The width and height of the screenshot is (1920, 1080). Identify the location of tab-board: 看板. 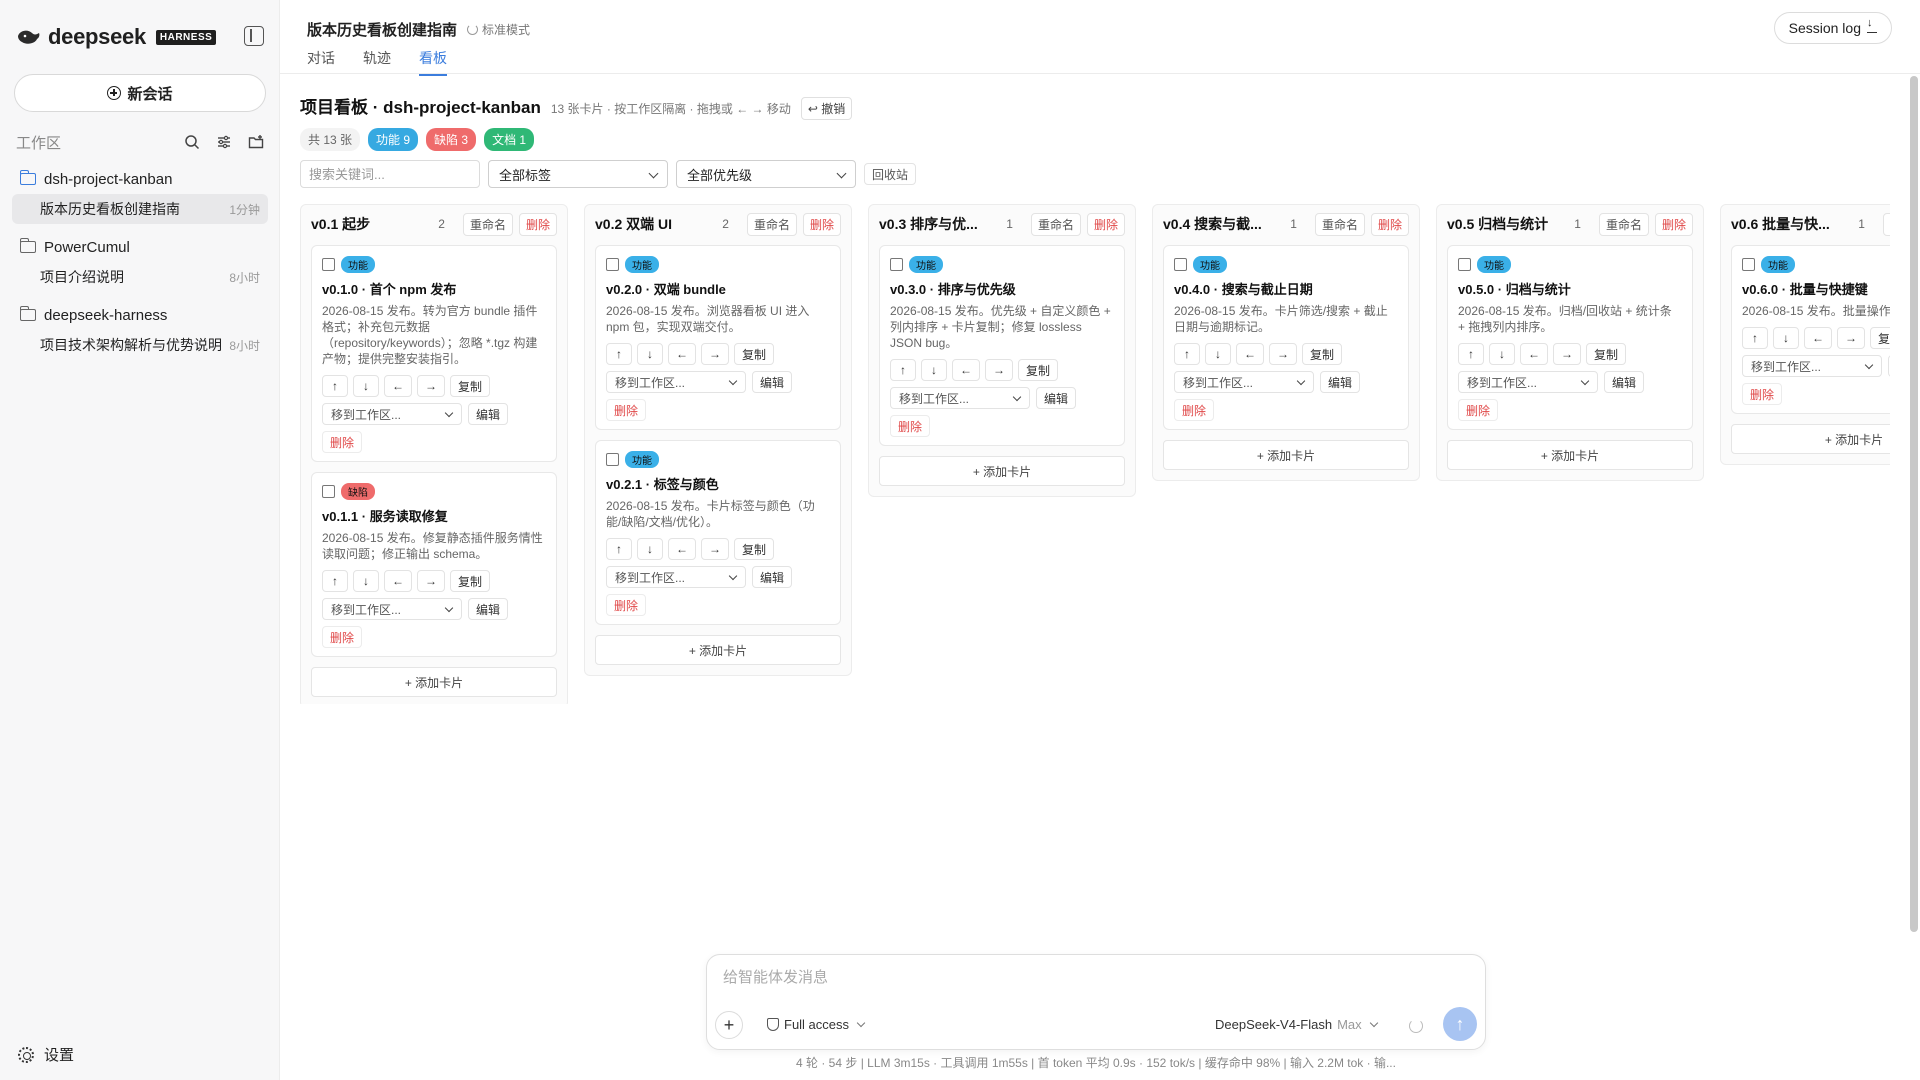
(433, 62).